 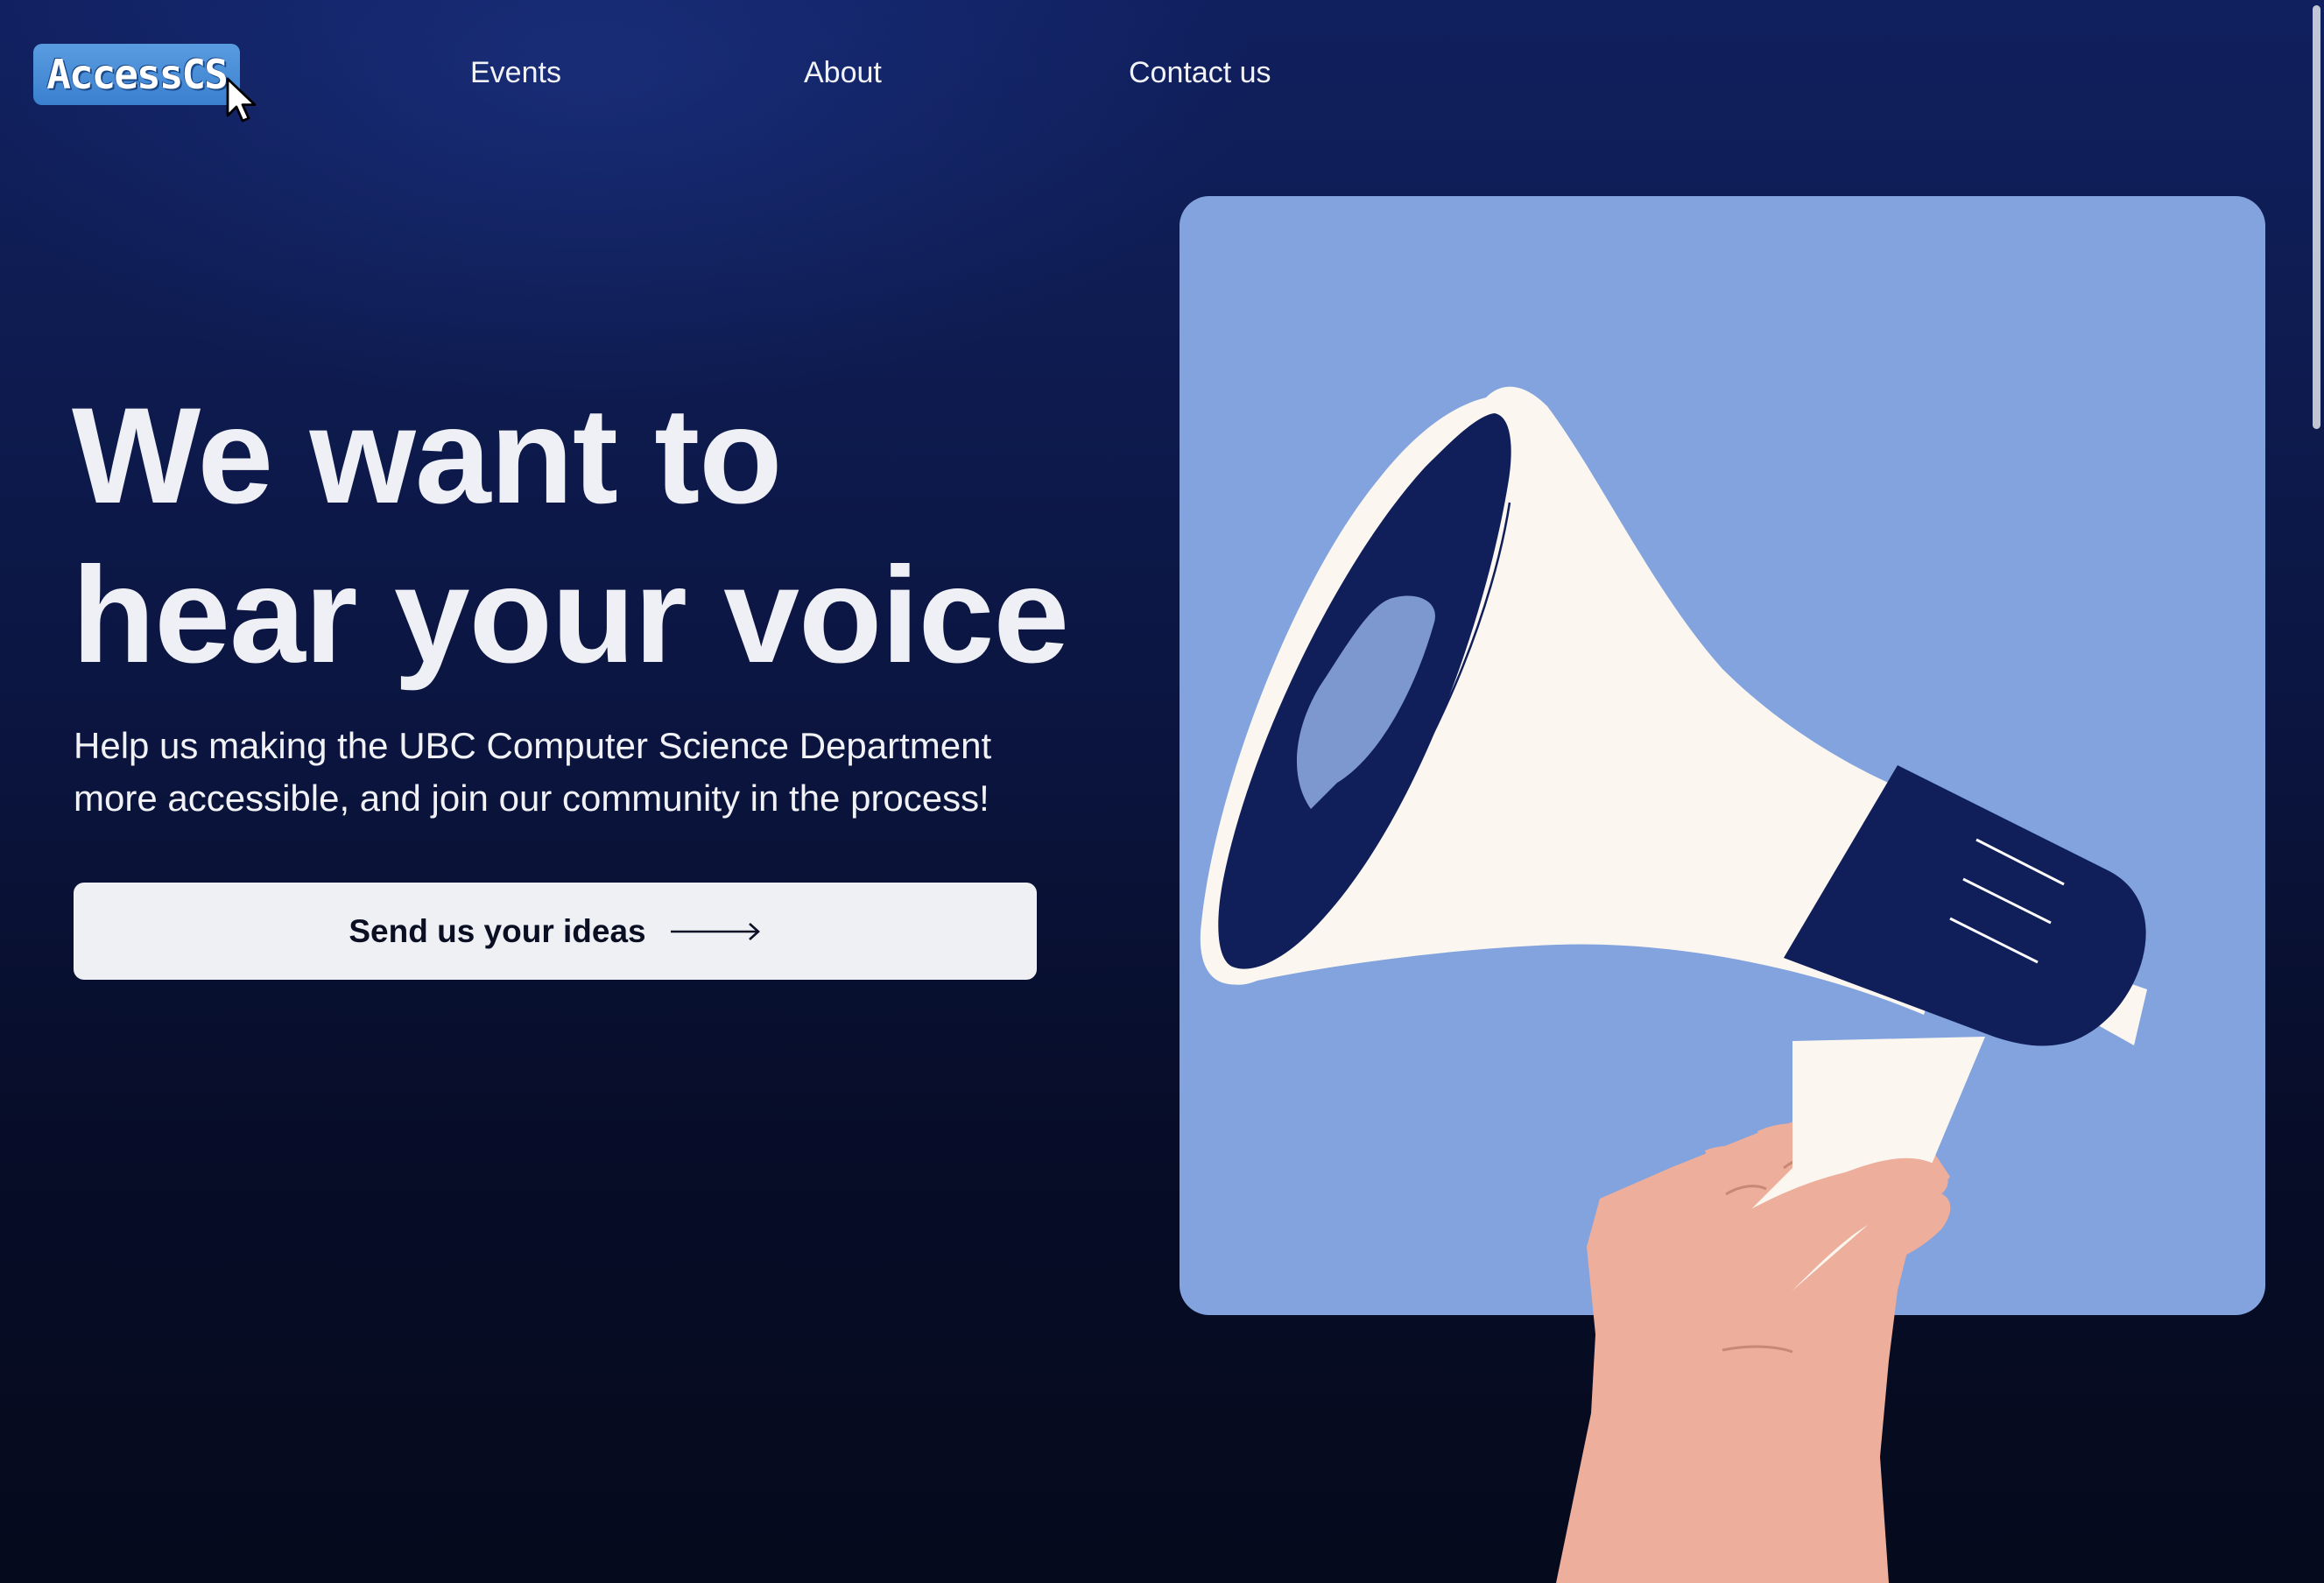 I want to click on page-scrollbar, so click(x=2315, y=792).